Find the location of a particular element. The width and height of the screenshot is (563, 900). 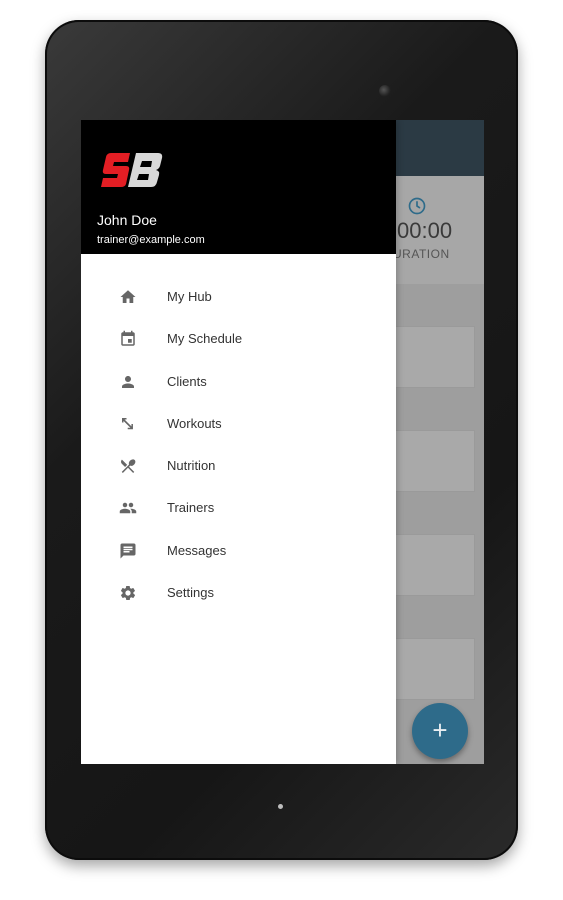

user-name: John Doe is located at coordinates (127, 220).